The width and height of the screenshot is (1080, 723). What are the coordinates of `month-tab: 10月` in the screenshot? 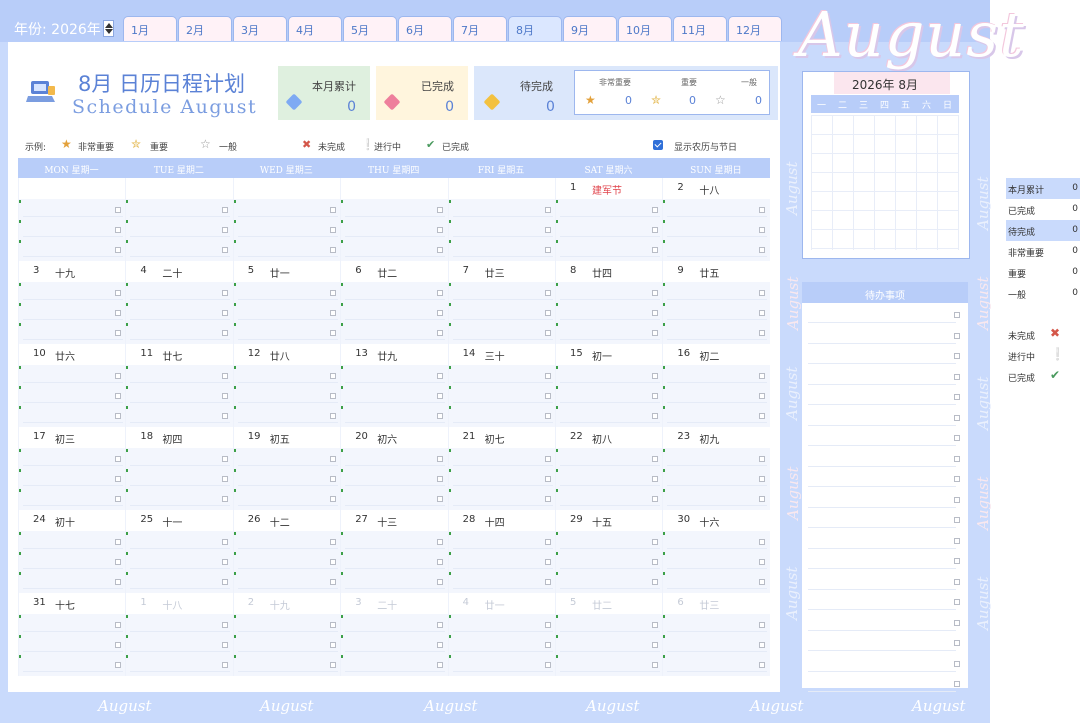 It's located at (645, 28).